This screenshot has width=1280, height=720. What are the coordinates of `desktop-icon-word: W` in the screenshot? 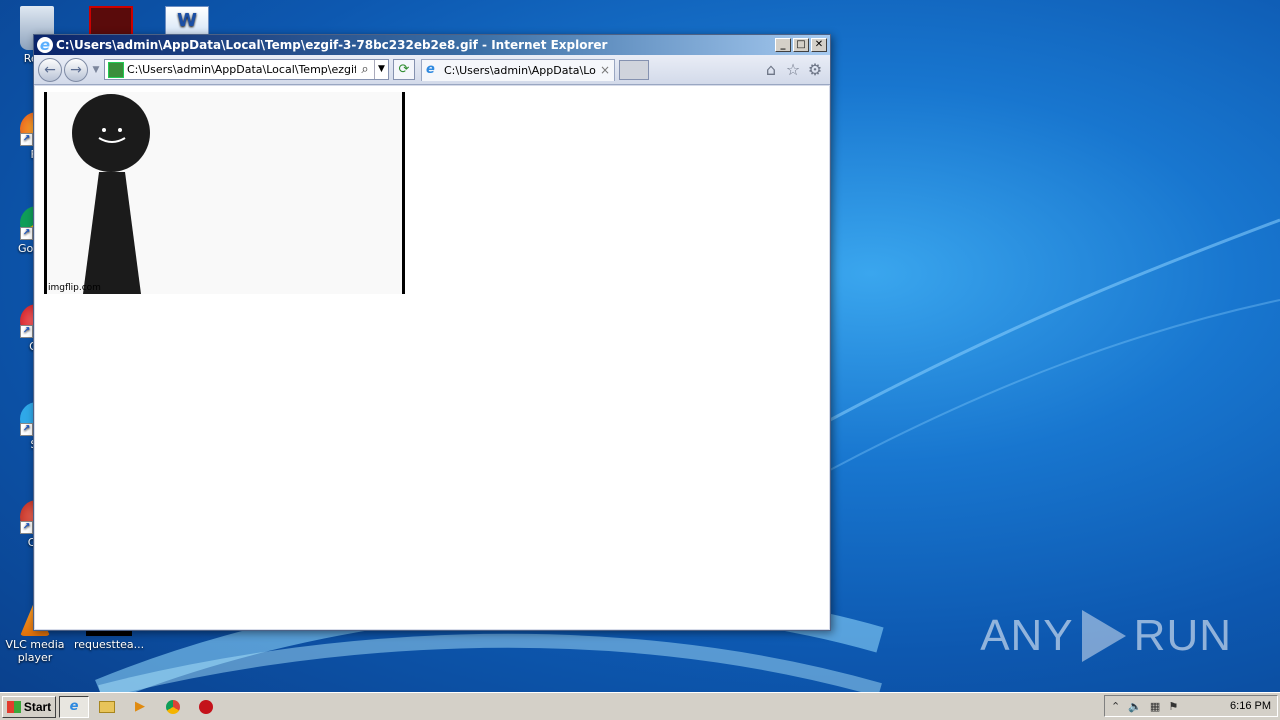 It's located at (187, 21).